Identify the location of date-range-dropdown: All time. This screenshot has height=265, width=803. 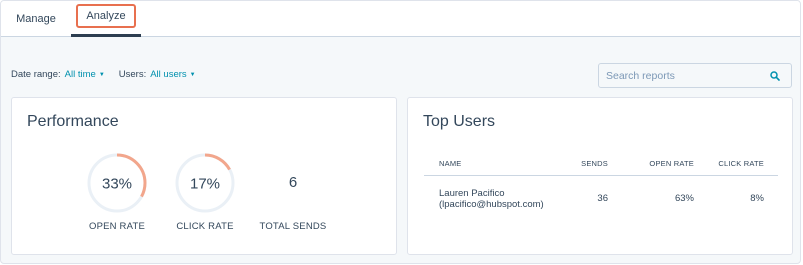
(80, 74).